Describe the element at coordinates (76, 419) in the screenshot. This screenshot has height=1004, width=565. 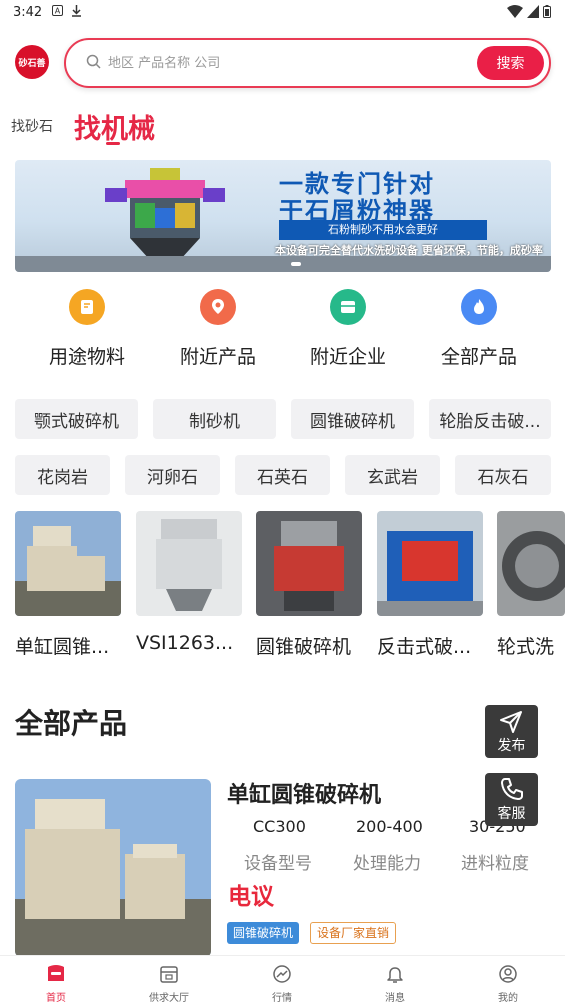
I see `chip-jaw-crusher: 颚式破碎机` at that location.